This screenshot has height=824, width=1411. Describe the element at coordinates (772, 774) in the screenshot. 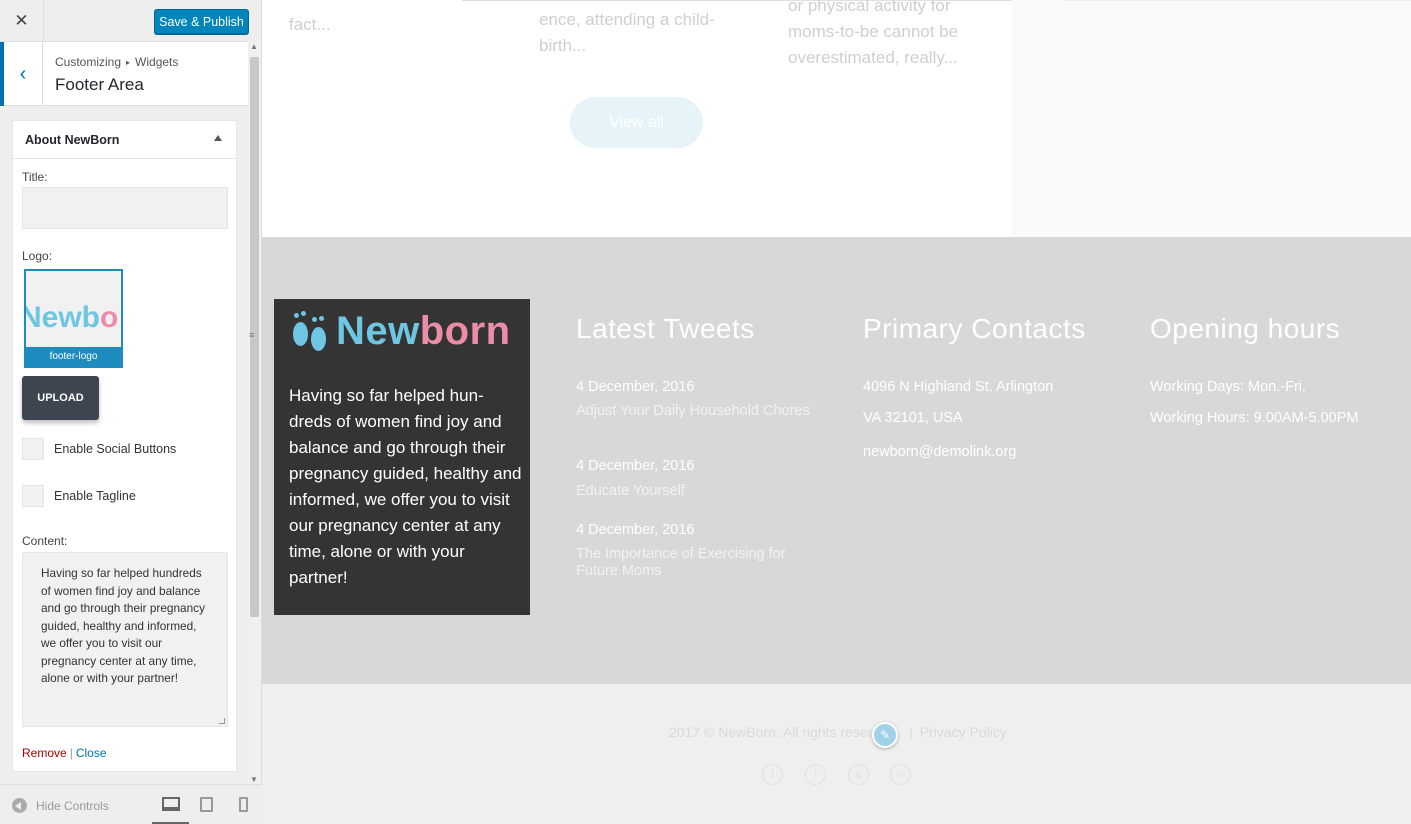

I see `facebook-icon: f` at that location.